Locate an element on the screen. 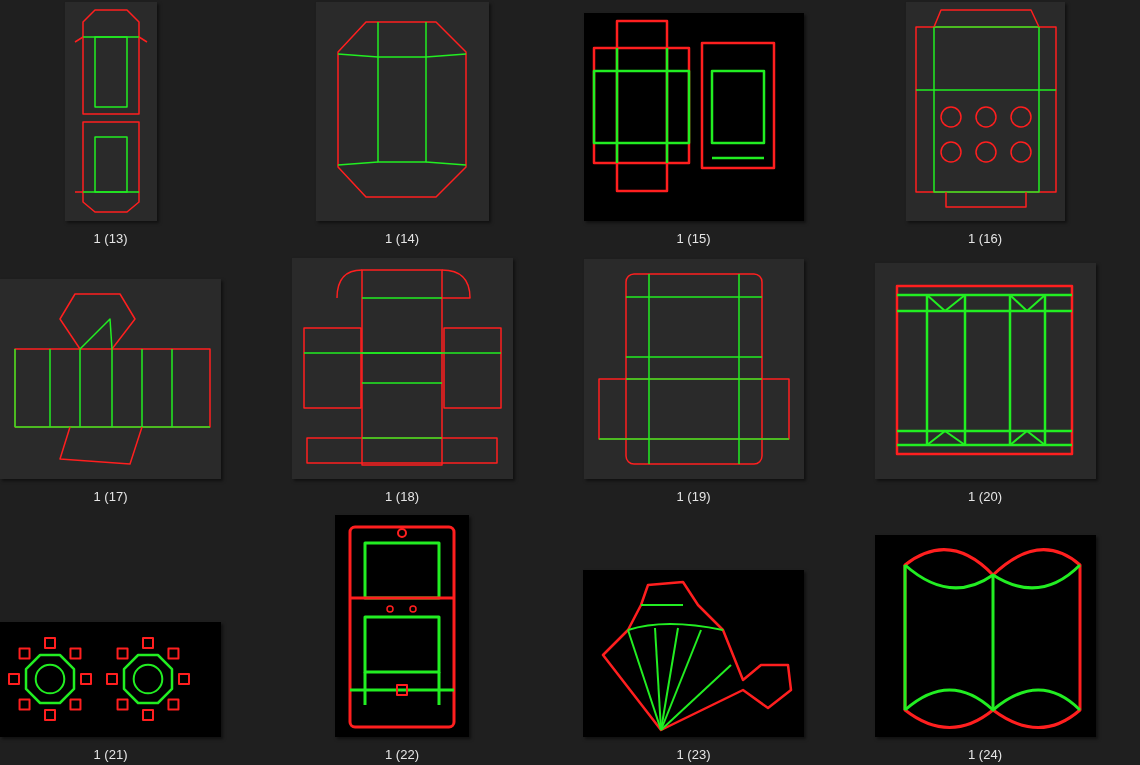 The width and height of the screenshot is (1140, 765). file-name: 1 (17) is located at coordinates (110, 497).